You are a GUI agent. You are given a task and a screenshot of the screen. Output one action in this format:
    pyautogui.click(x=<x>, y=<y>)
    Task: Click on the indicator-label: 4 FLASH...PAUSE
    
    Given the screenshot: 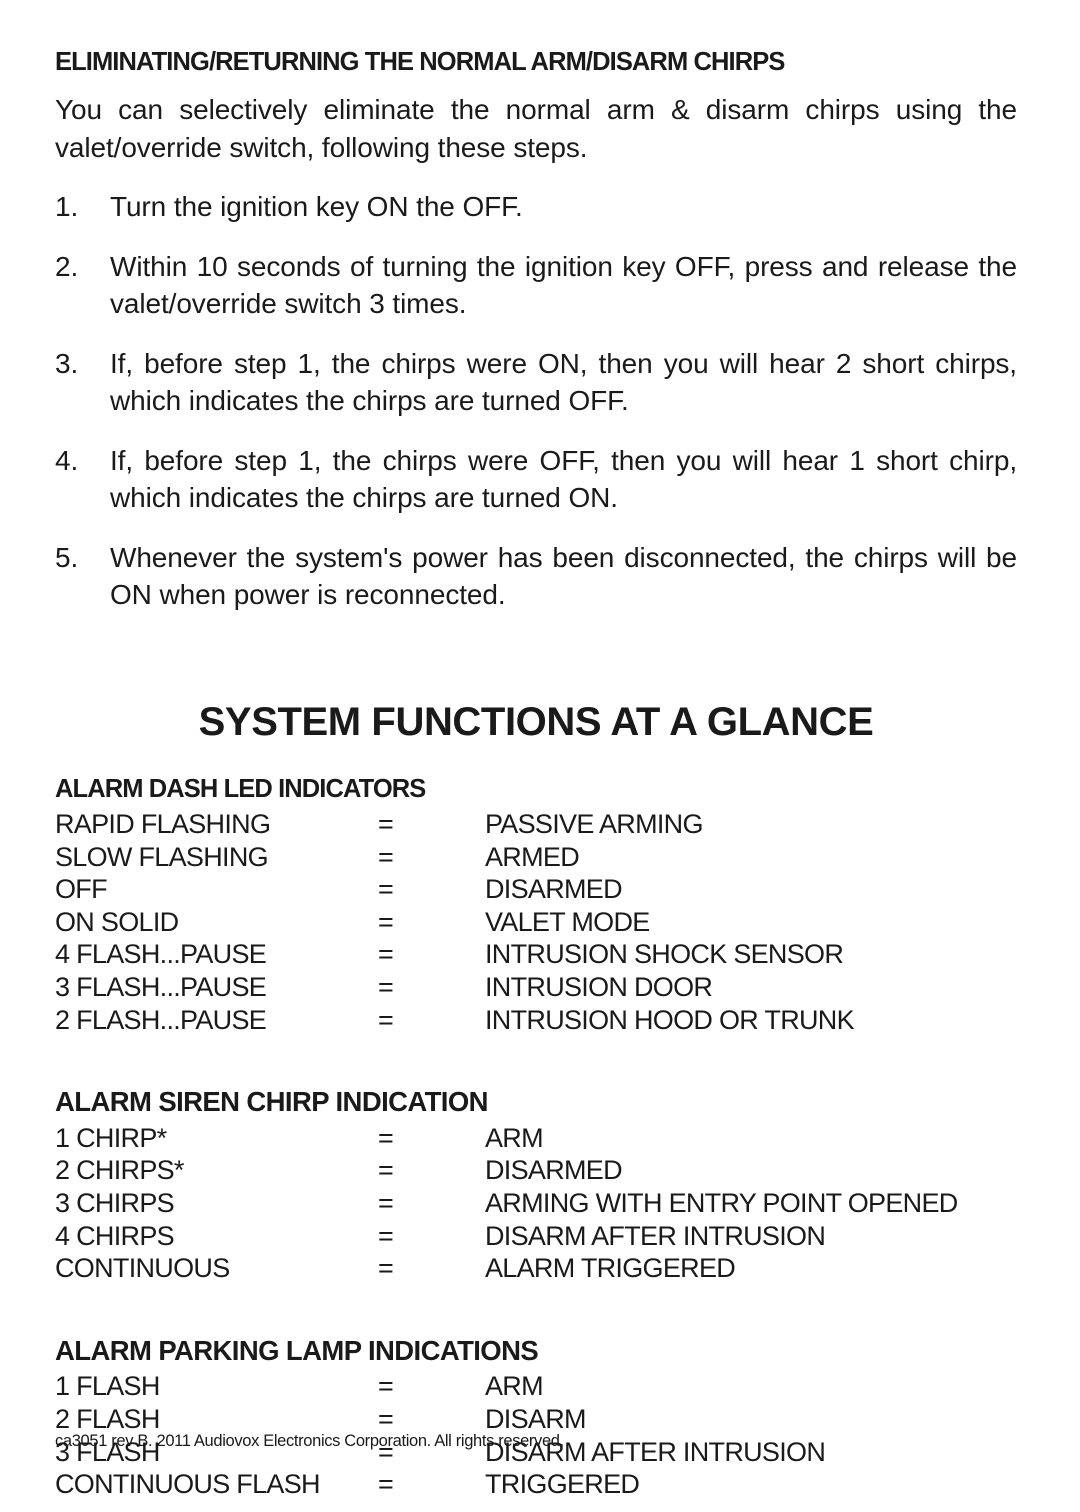 What is the action you would take?
    pyautogui.click(x=161, y=954)
    